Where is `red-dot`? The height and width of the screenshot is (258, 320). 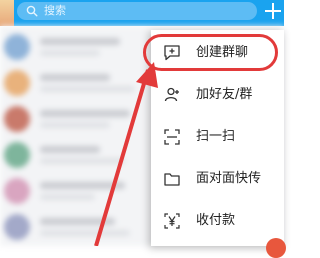
red-dot is located at coordinates (276, 248).